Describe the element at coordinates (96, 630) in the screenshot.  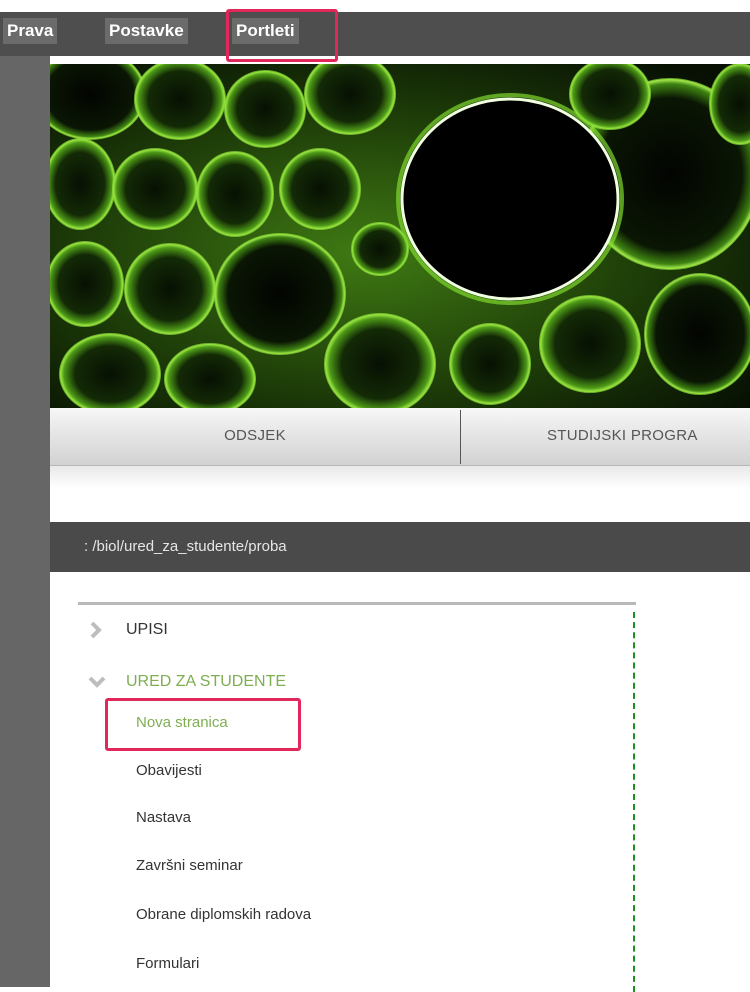
I see `chevron-right-icon` at that location.